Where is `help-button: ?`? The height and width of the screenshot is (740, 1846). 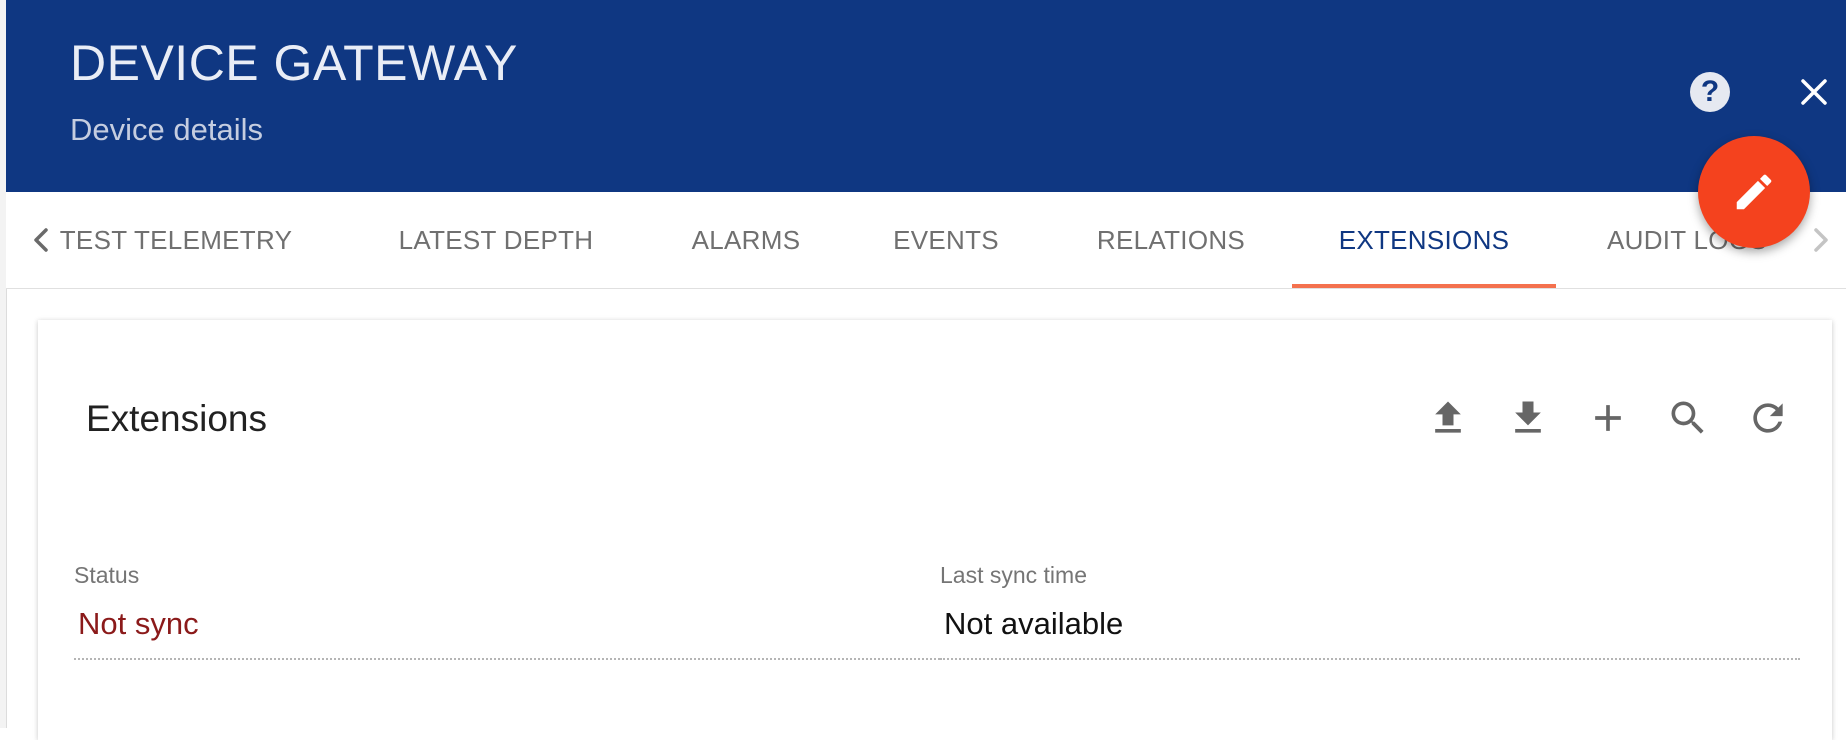 help-button: ? is located at coordinates (1710, 92).